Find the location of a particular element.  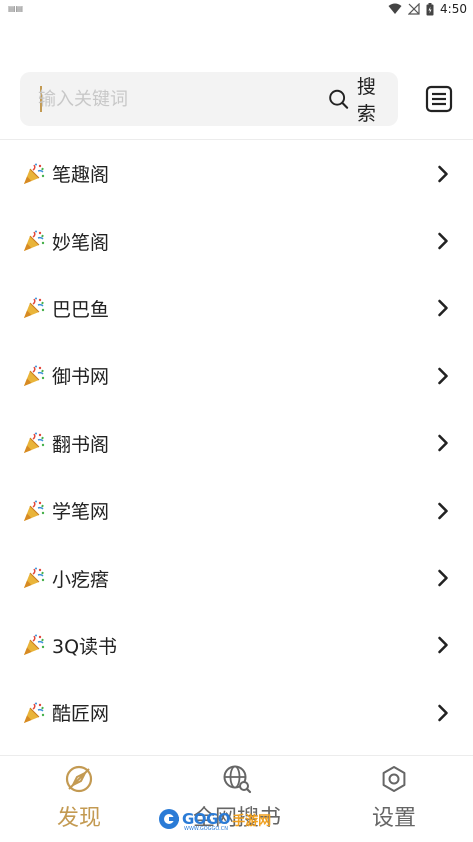

site-list-item-label: 巴巴鱼 is located at coordinates (81, 309).